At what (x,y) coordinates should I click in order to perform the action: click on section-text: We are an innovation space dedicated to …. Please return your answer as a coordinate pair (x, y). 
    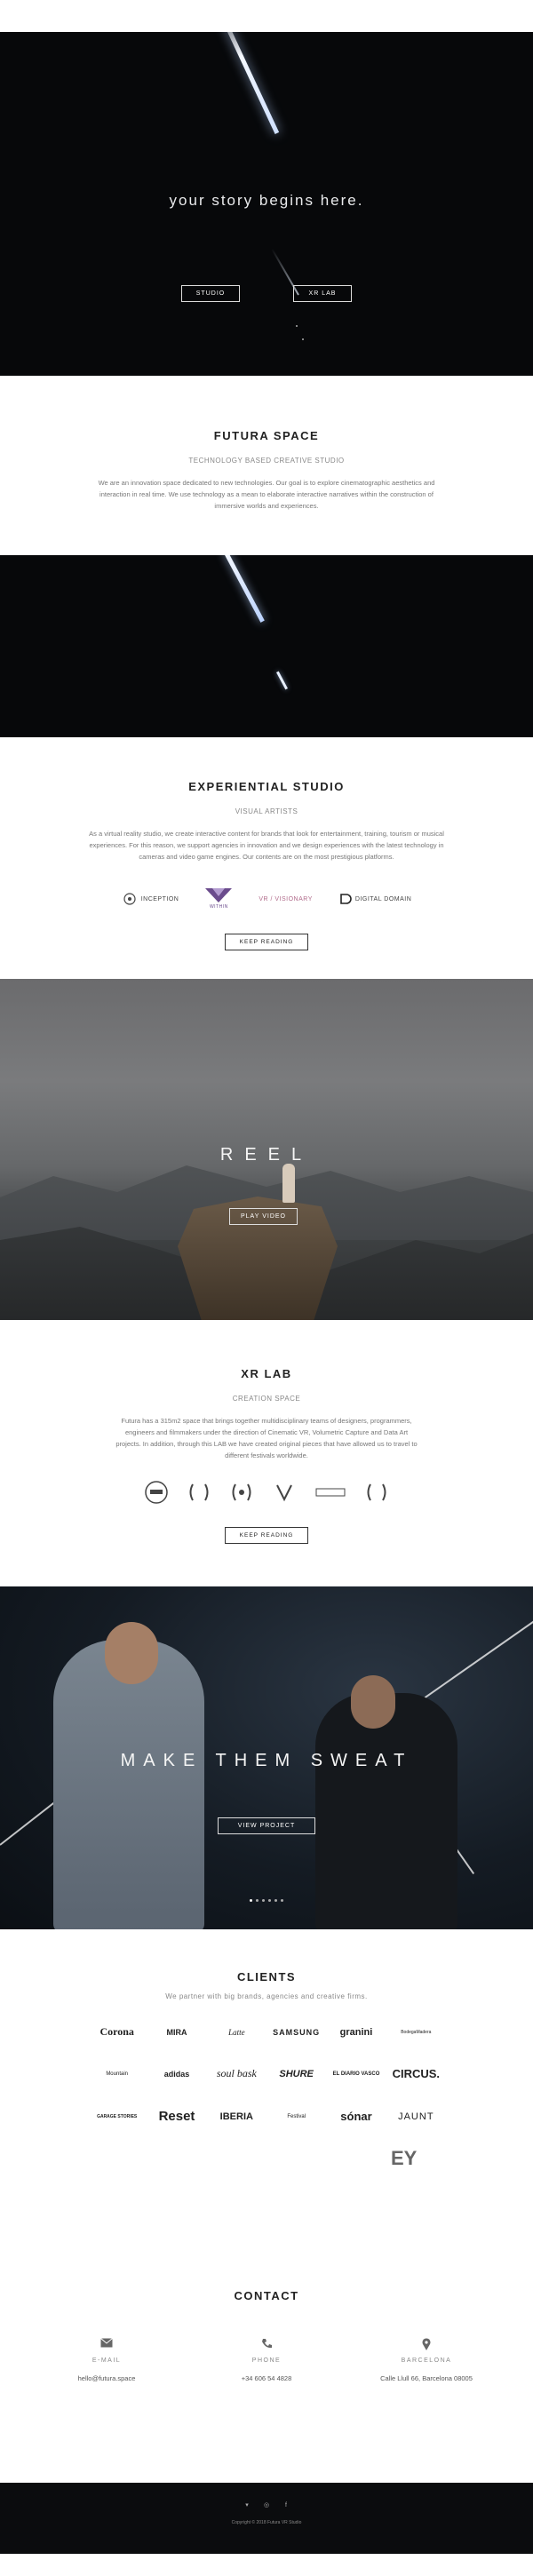
    Looking at the image, I should click on (266, 494).